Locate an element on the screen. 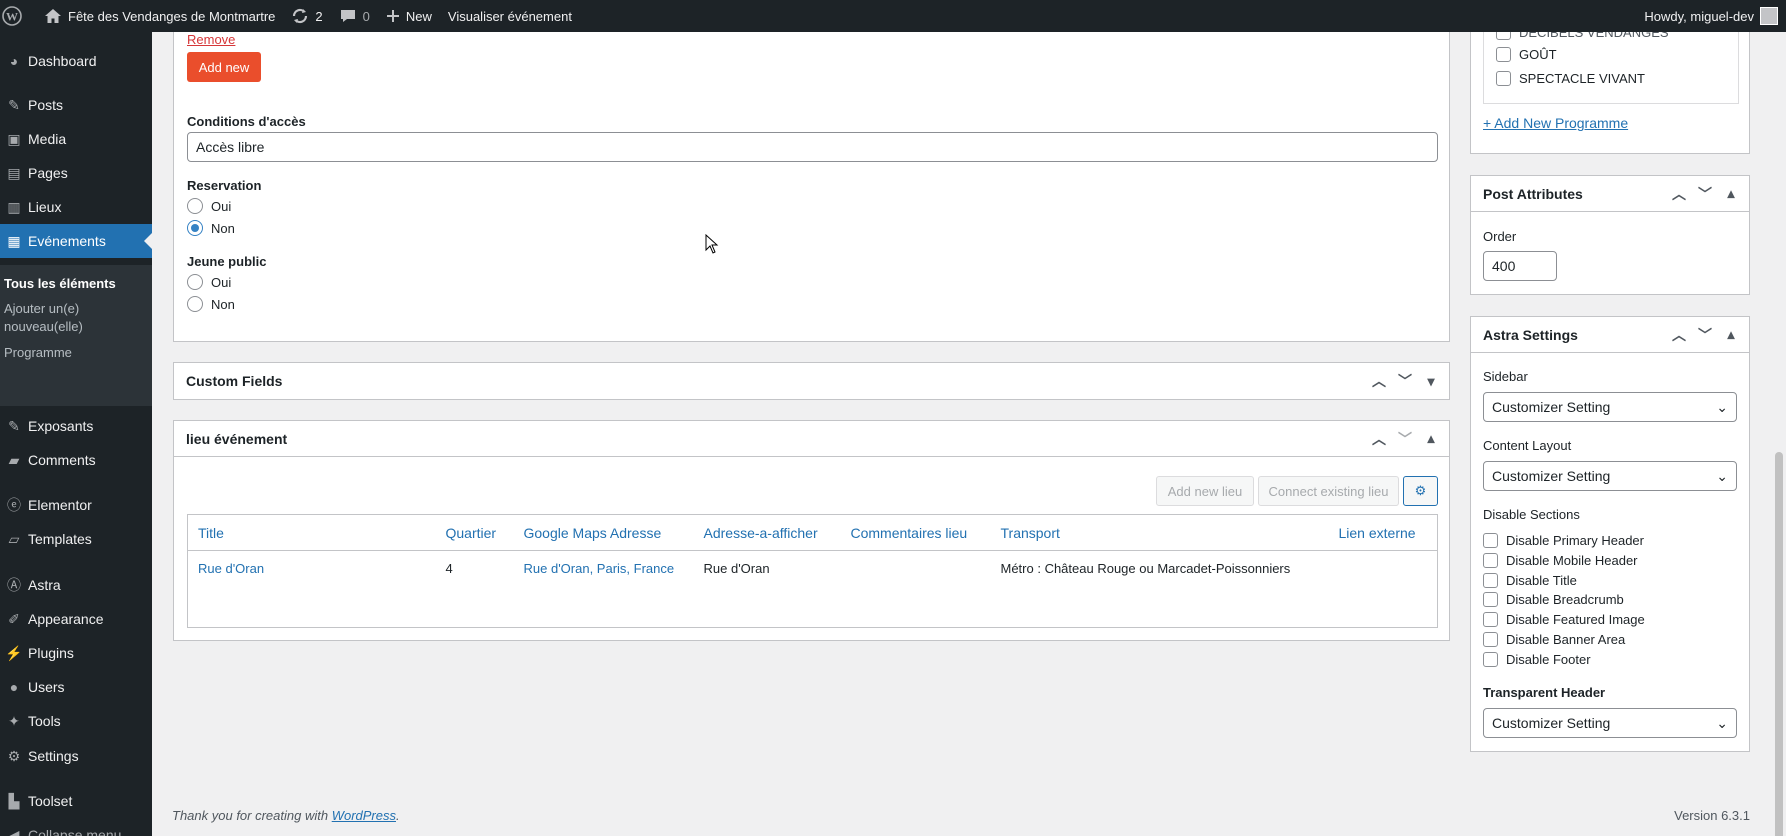 Image resolution: width=1786 pixels, height=836 pixels. transparent-header-select: Customizer Setting ⌄ is located at coordinates (1610, 723).